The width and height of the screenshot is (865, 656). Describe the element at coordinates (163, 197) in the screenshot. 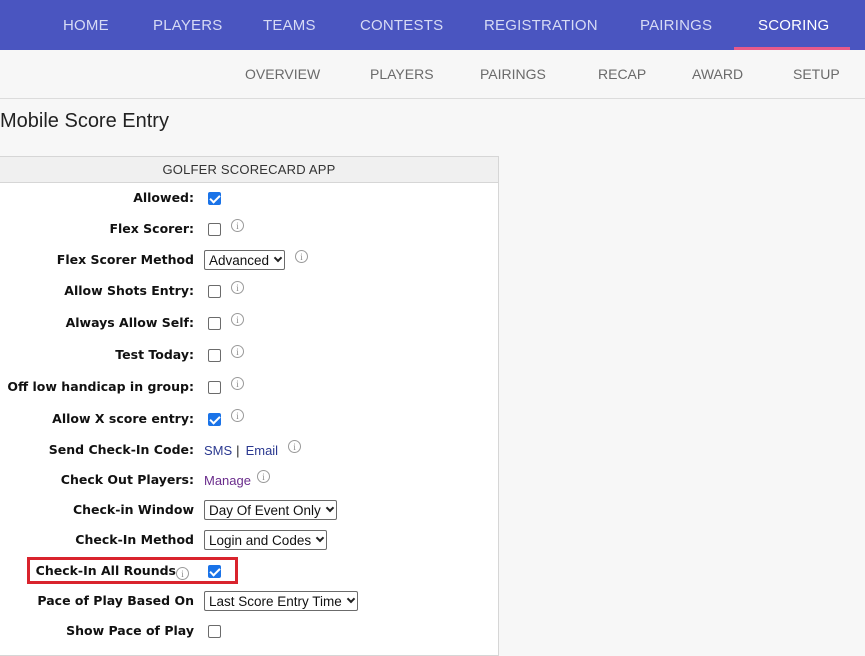

I see `setting-label: Allowed:` at that location.